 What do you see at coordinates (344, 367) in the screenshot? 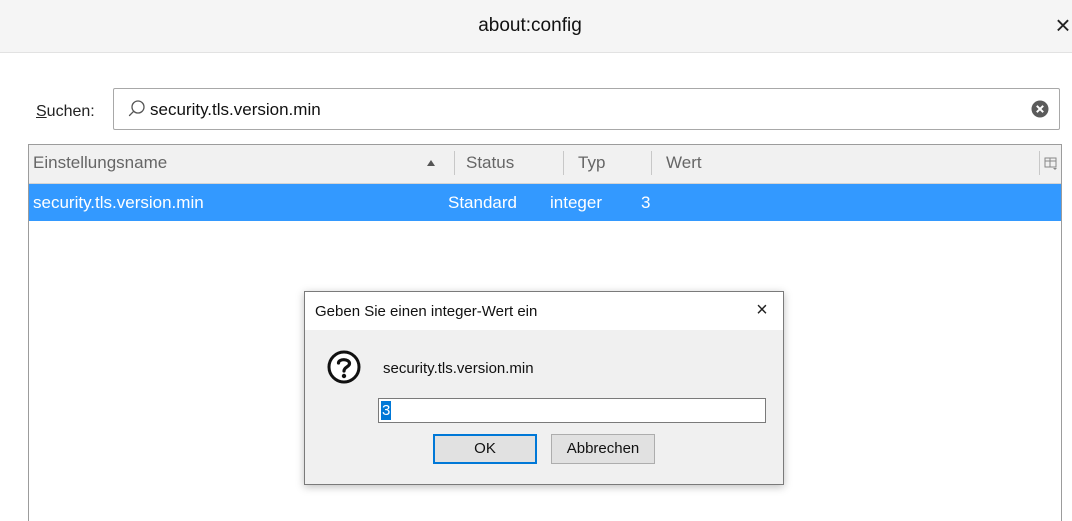
I see `question-icon` at bounding box center [344, 367].